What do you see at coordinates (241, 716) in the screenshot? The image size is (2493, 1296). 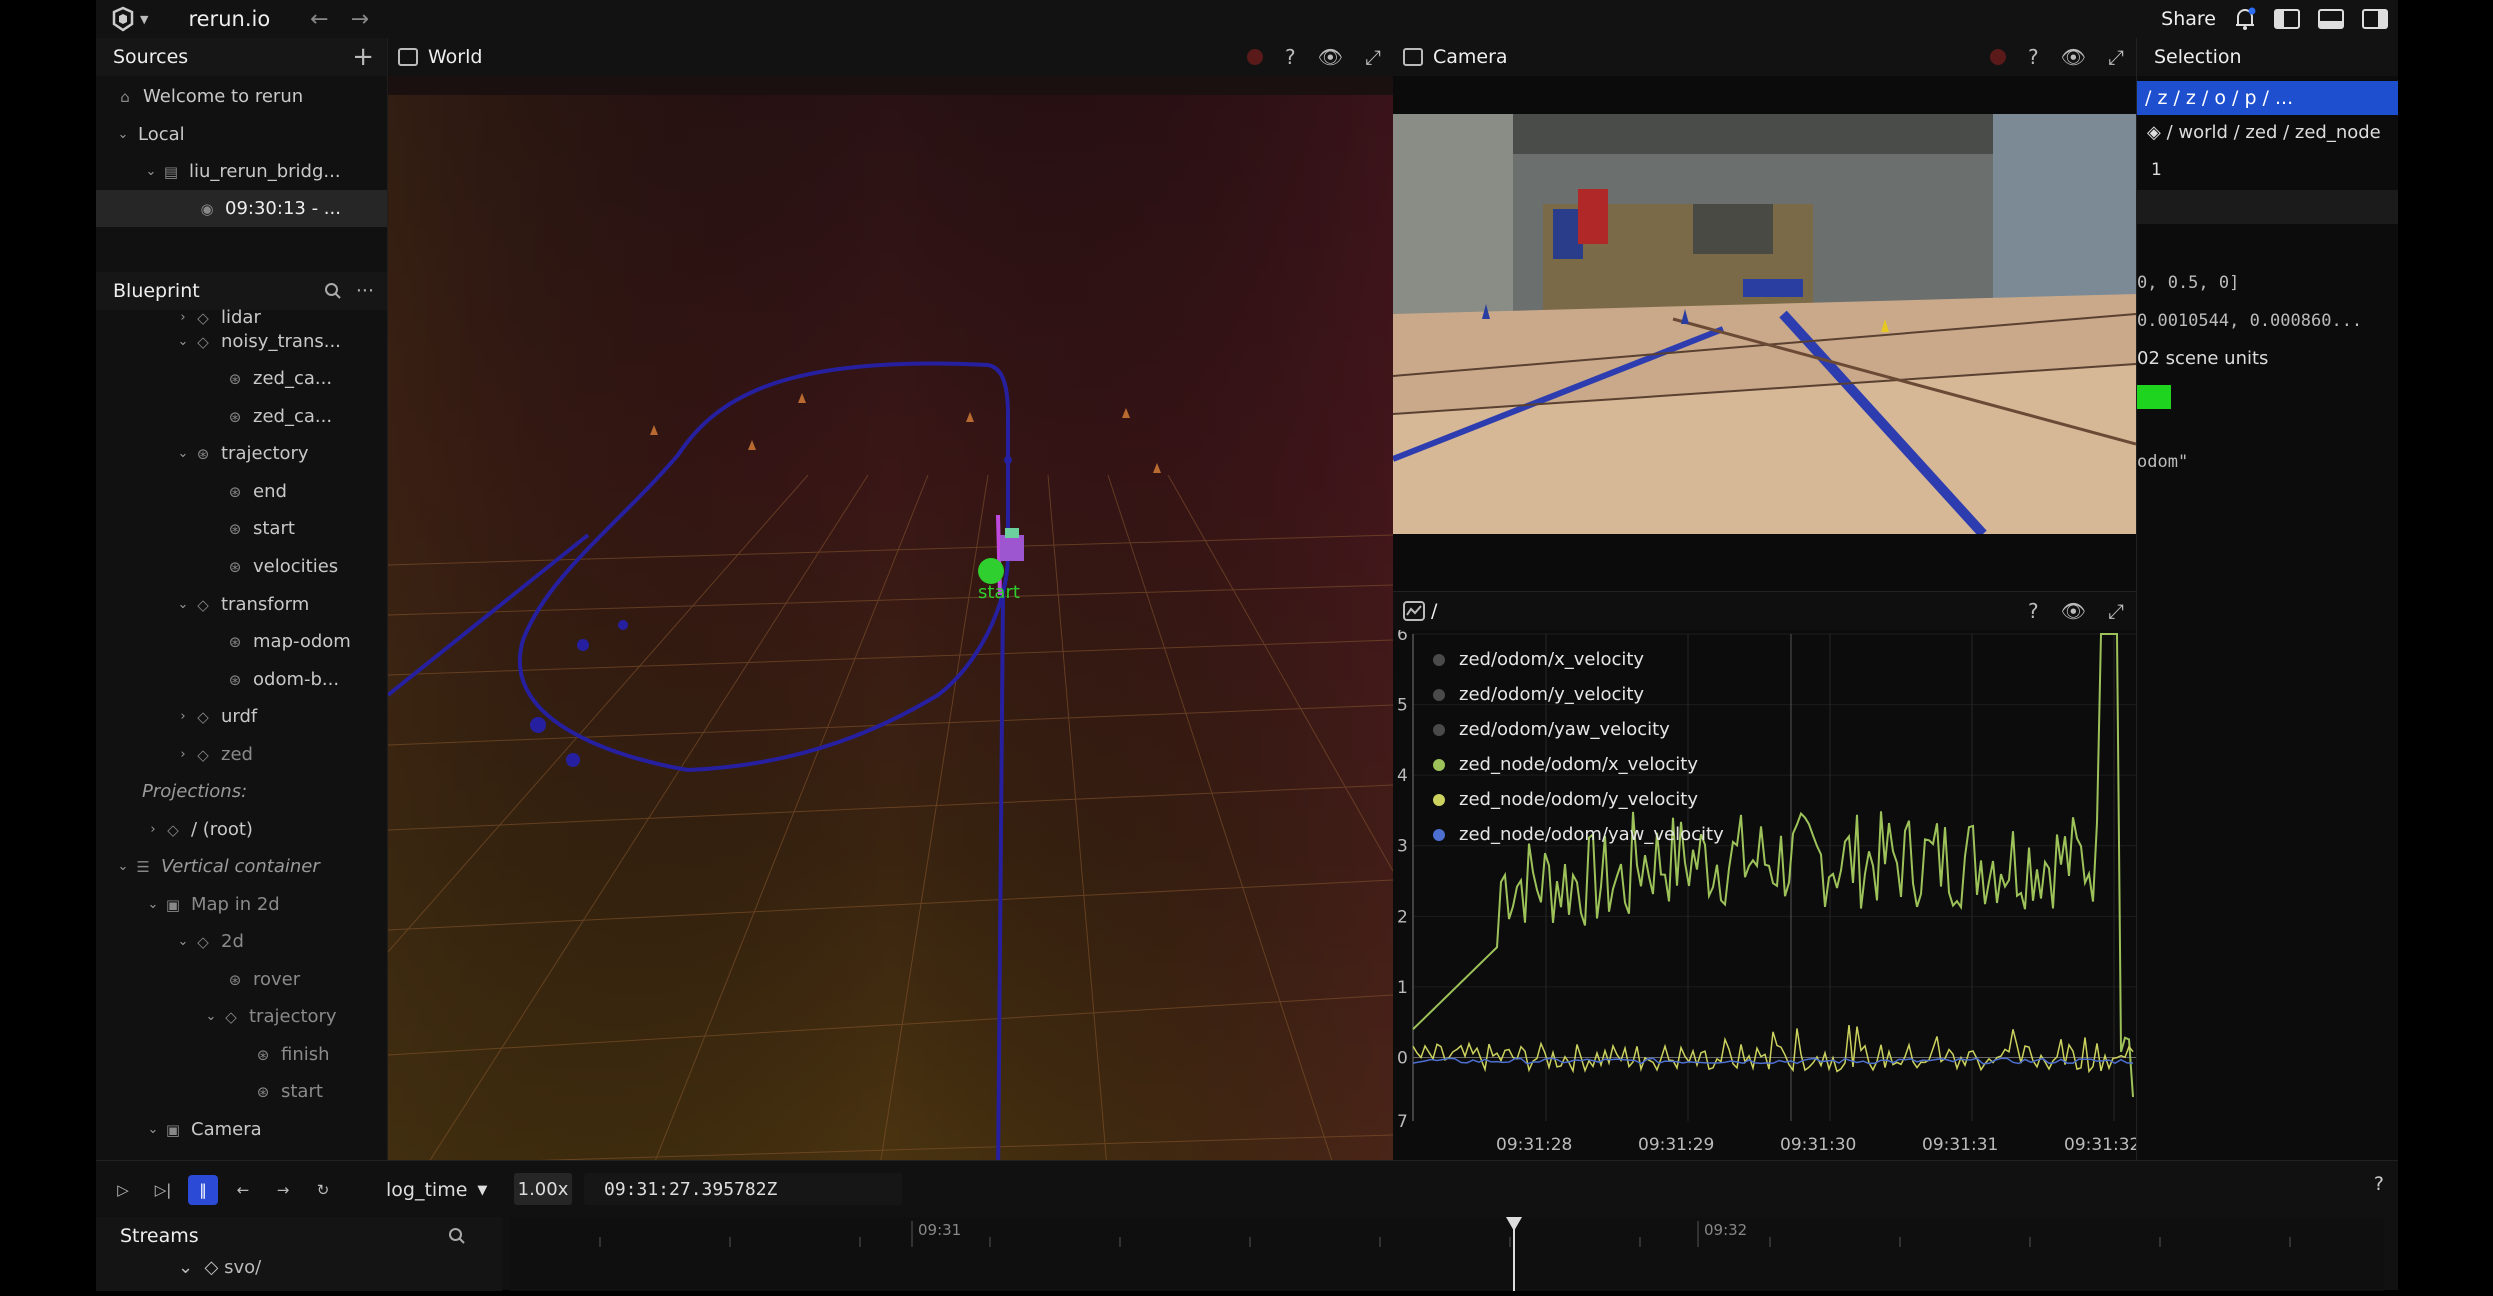 I see `blueprint-item-urdf: › ◇ urdf` at bounding box center [241, 716].